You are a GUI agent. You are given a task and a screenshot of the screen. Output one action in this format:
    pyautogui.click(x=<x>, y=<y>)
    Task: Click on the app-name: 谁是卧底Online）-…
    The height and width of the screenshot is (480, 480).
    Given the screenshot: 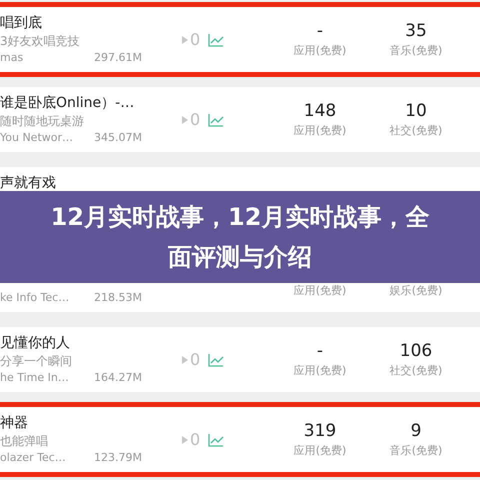 What is the action you would take?
    pyautogui.click(x=68, y=103)
    